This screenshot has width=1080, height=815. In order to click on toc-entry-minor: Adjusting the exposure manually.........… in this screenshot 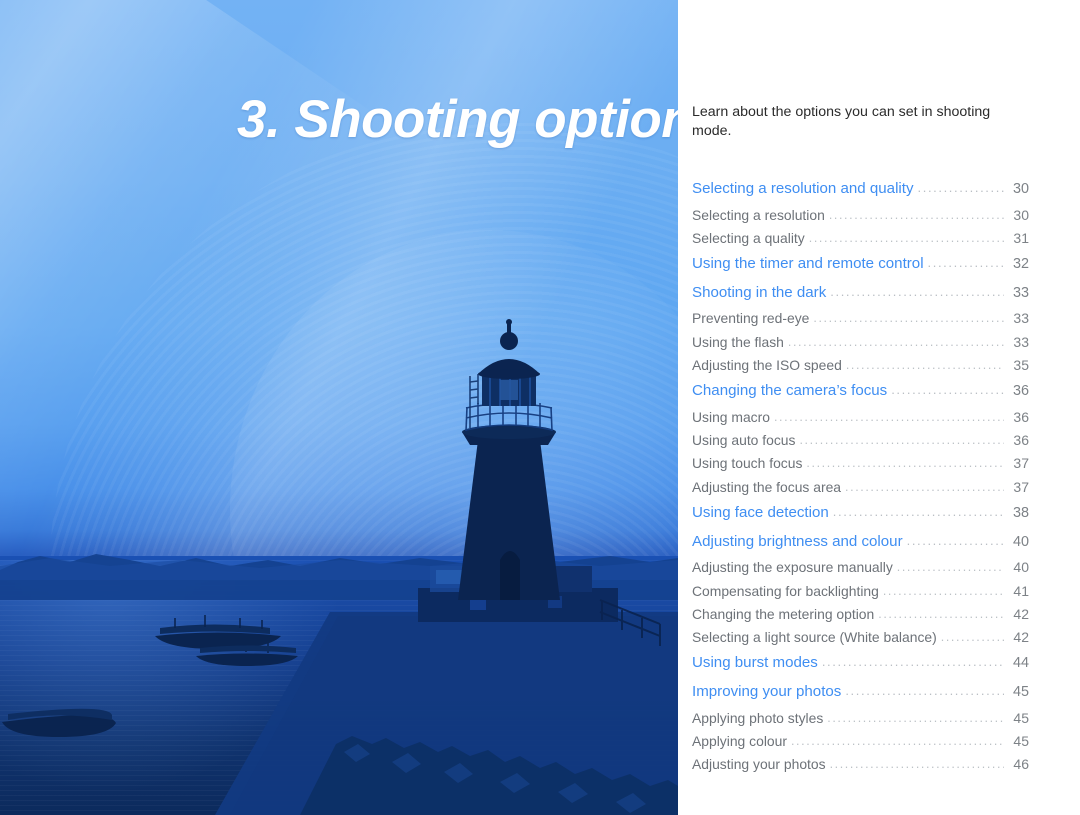, I will do `click(860, 567)`.